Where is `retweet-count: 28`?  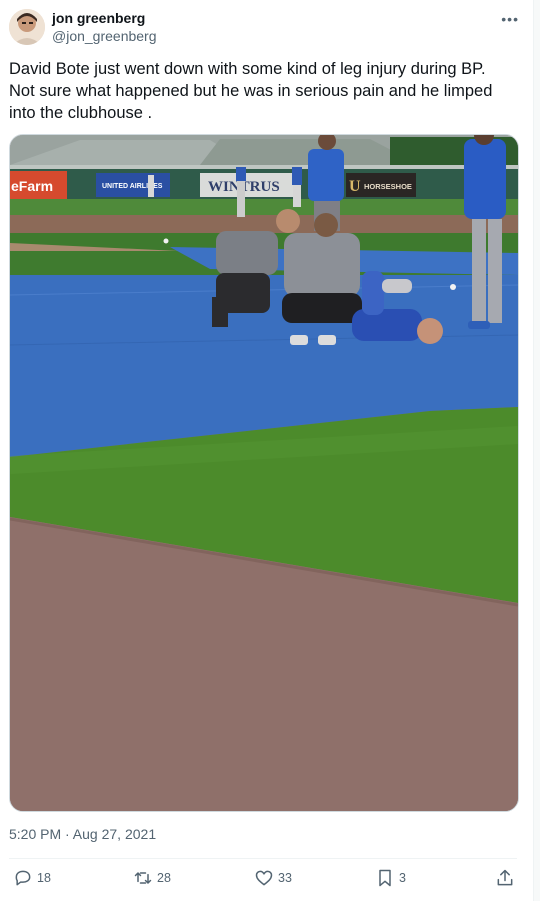
retweet-count: 28 is located at coordinates (164, 878).